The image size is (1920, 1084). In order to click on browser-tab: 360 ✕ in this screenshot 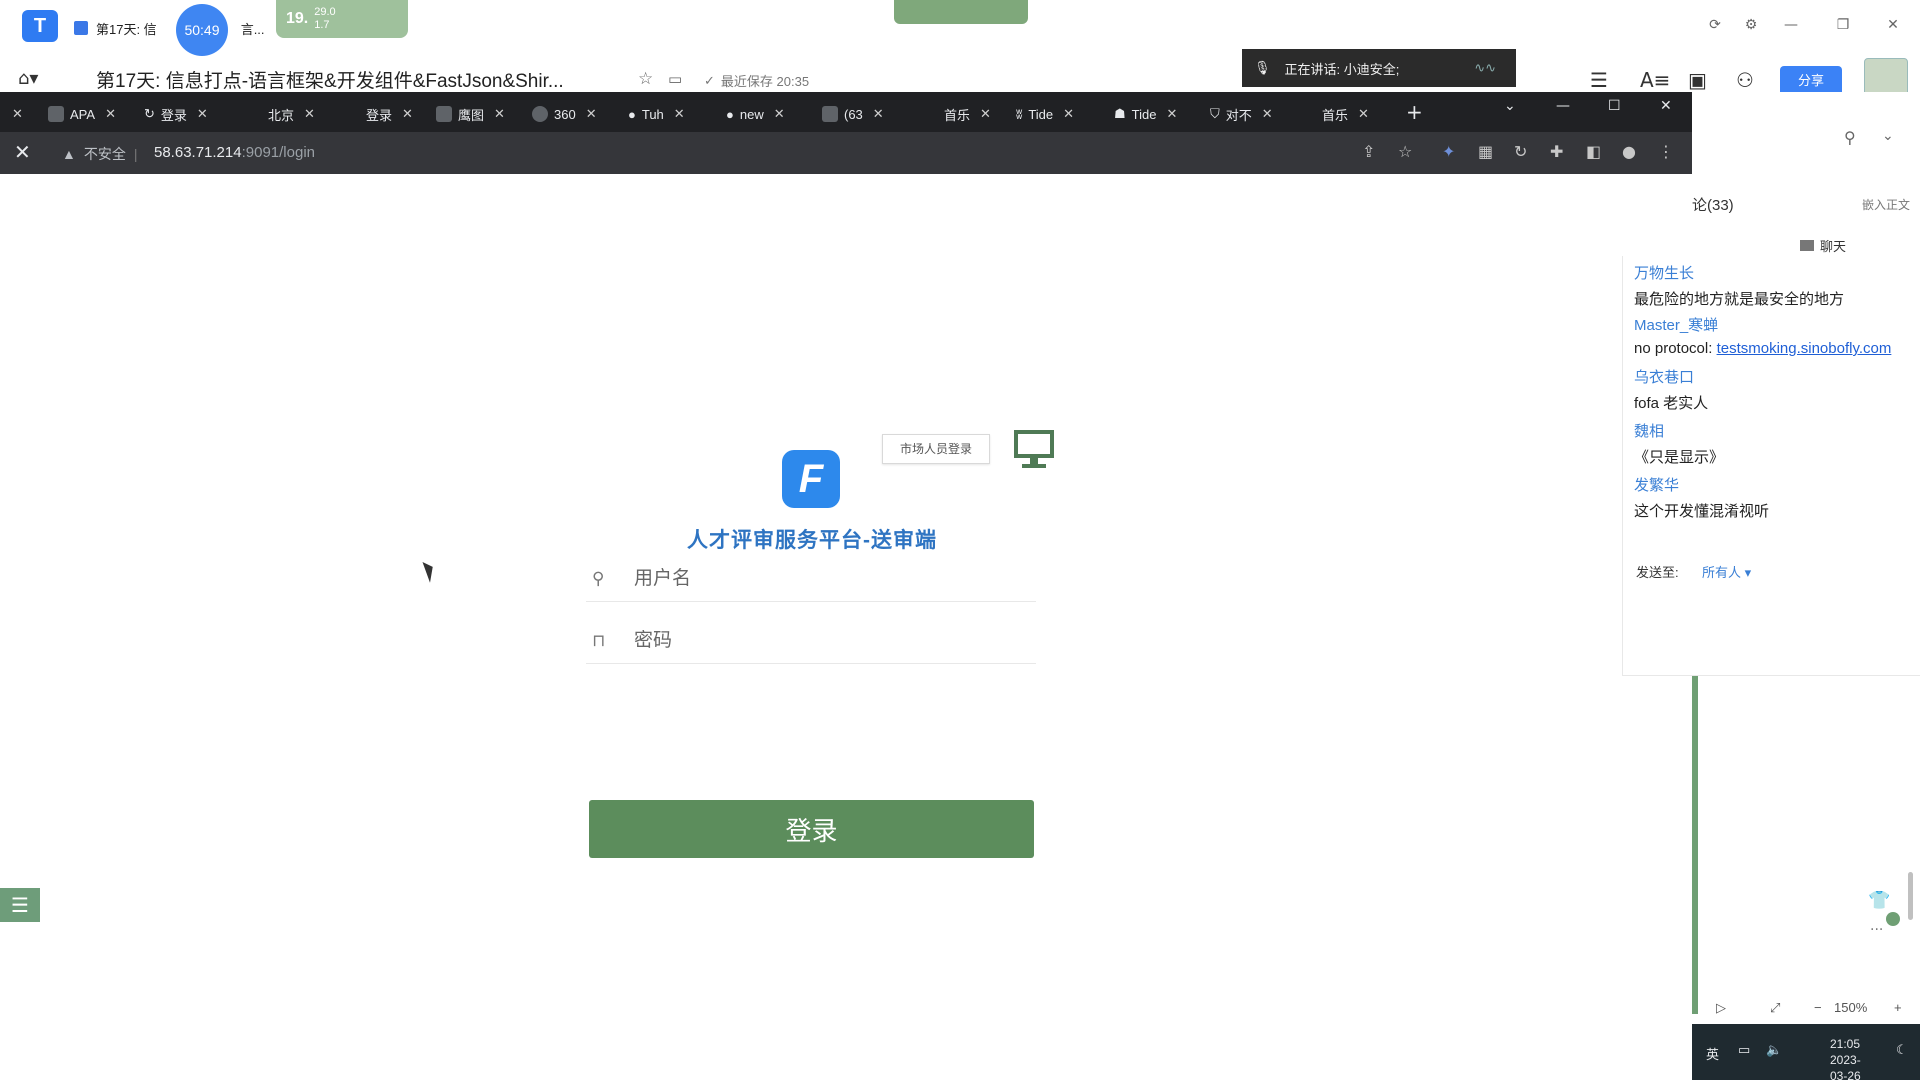, I will do `click(564, 114)`.